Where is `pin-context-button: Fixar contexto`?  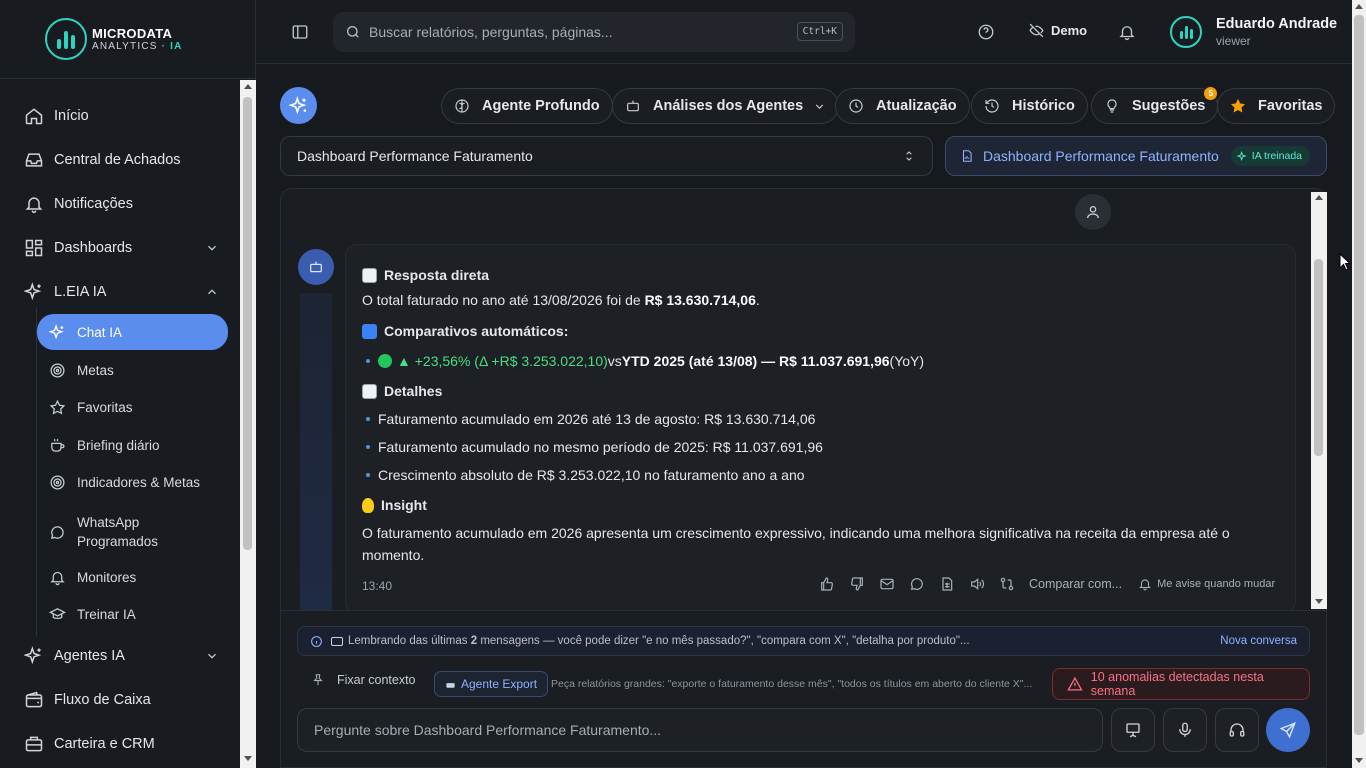
pin-context-button: Fixar contexto is located at coordinates (363, 680).